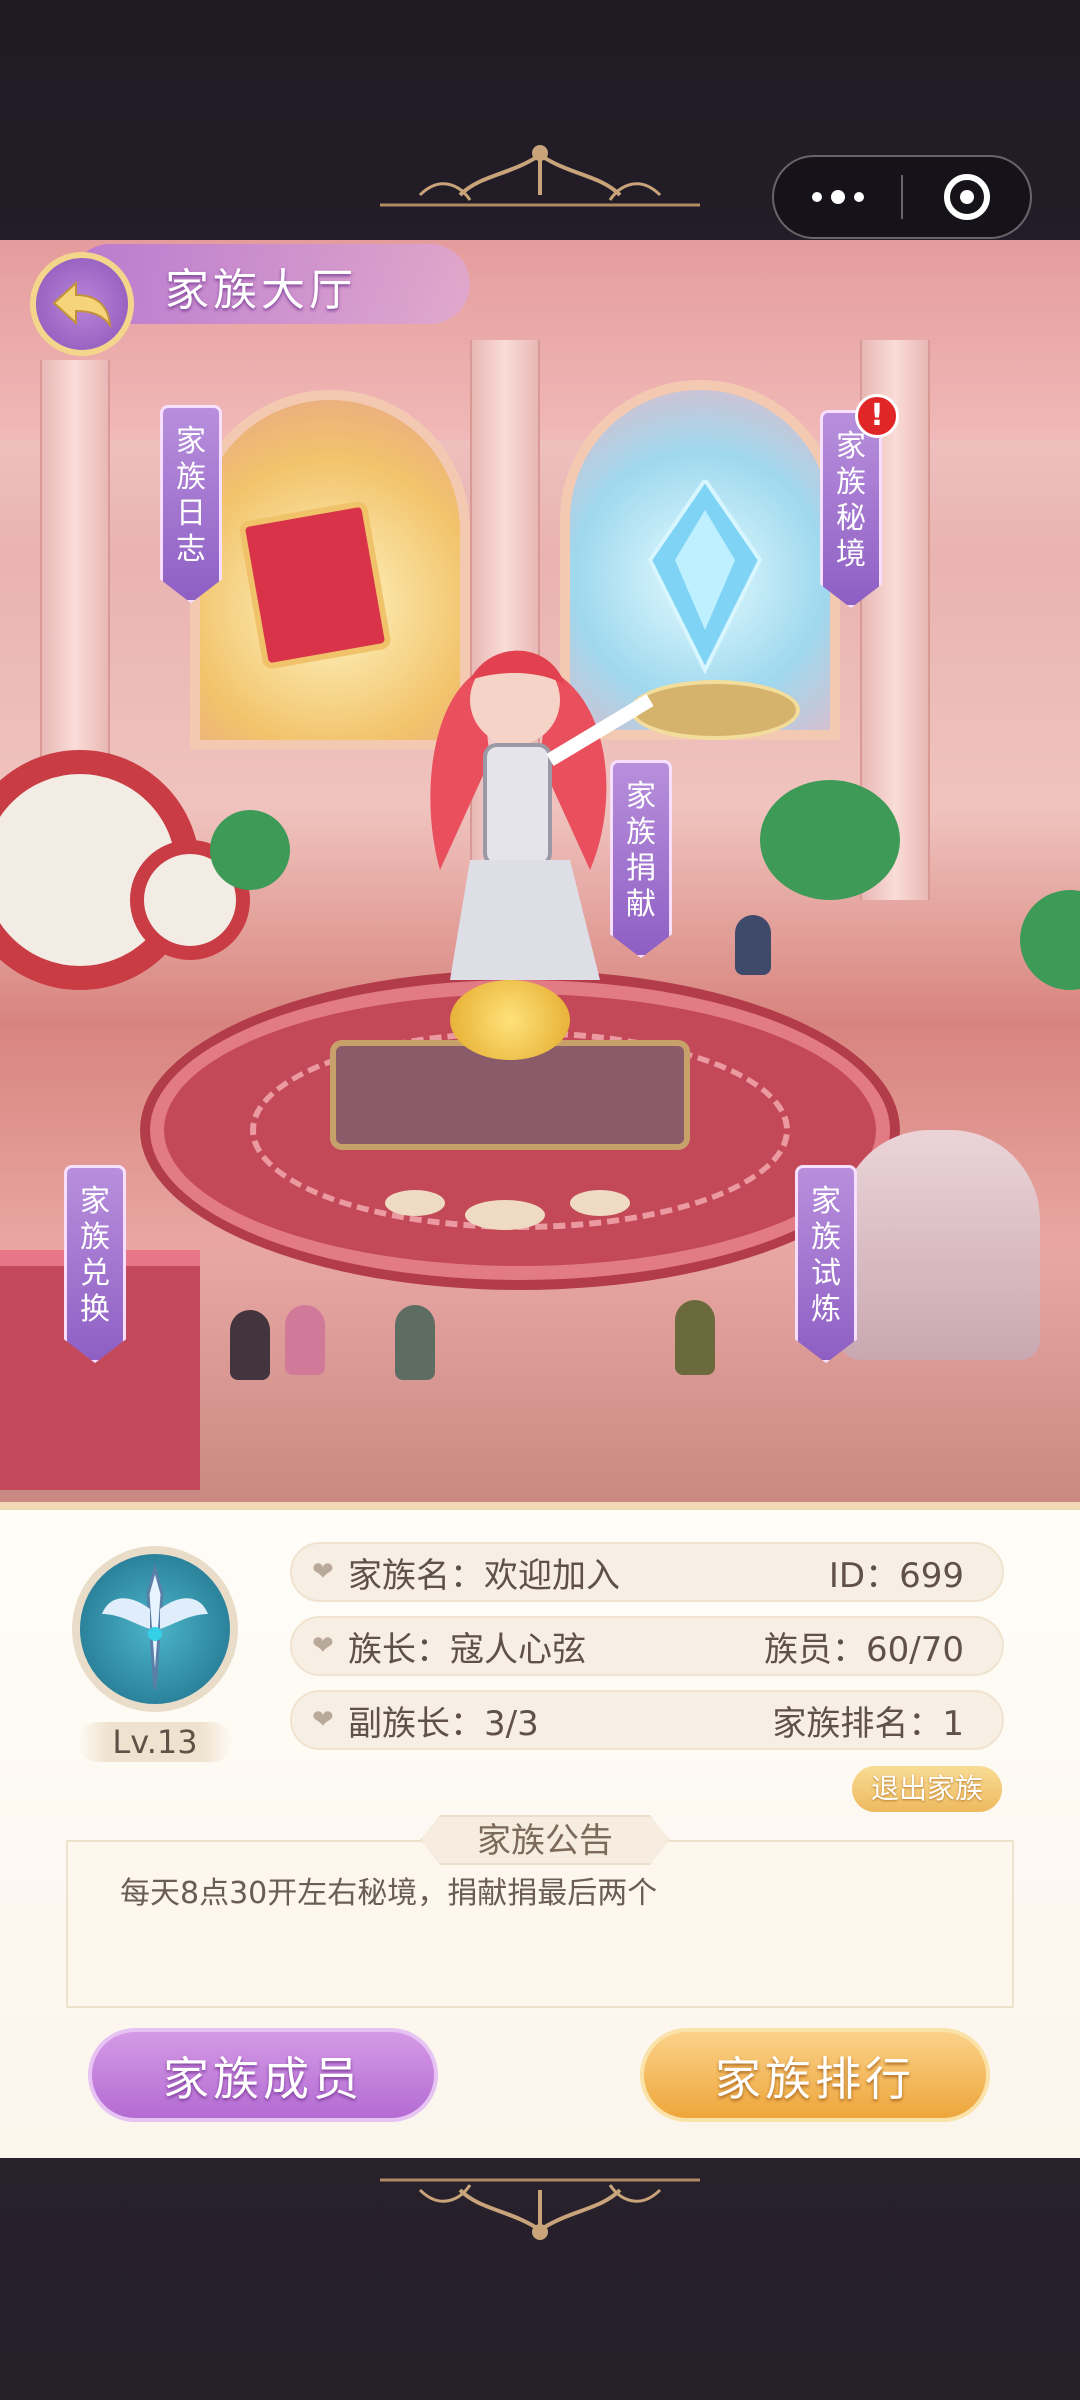 Image resolution: width=1080 pixels, height=2400 pixels. Describe the element at coordinates (877, 416) in the screenshot. I see `secret-alert-badge: !` at that location.